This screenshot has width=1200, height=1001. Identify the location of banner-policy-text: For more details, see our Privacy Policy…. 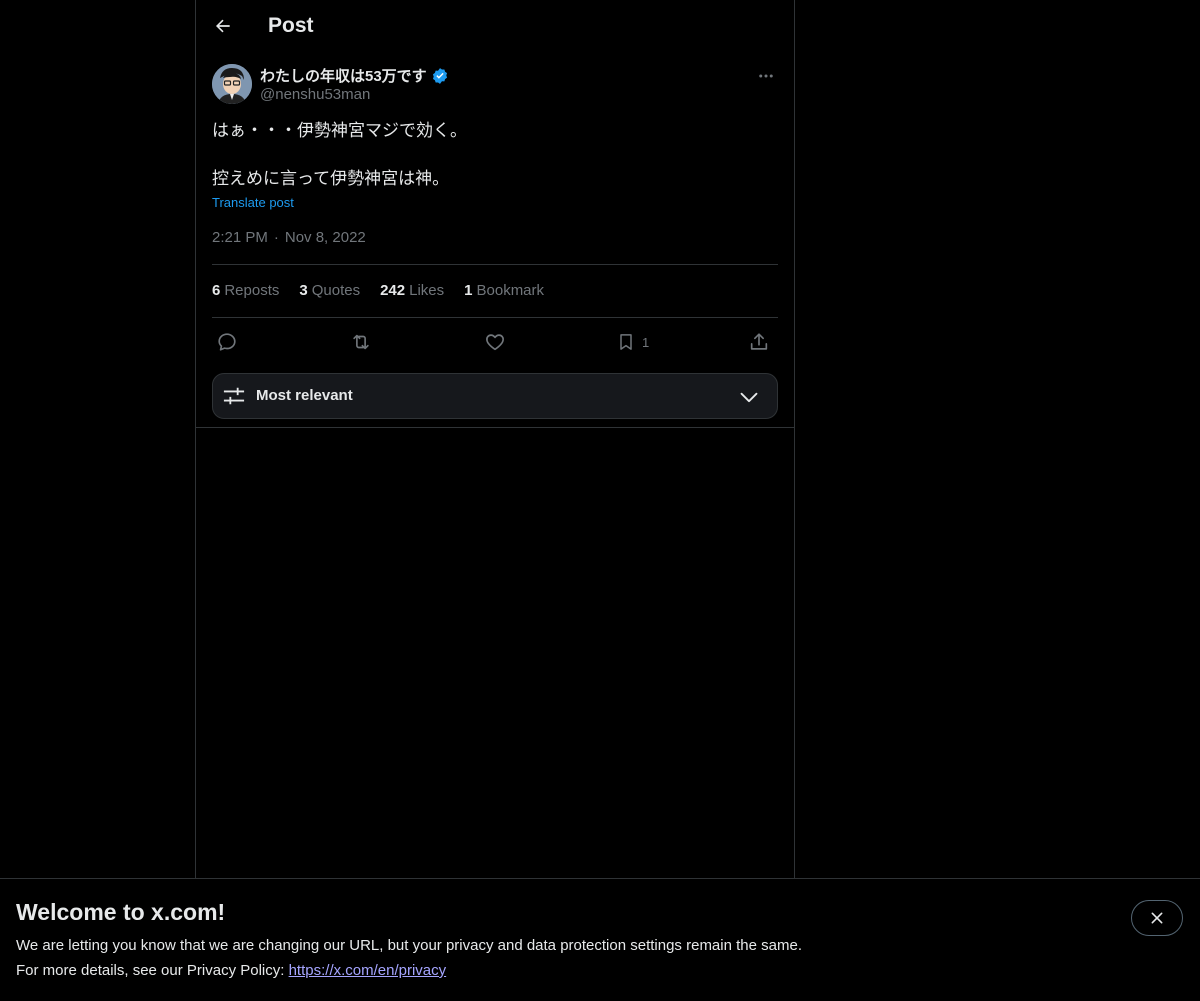
(152, 970).